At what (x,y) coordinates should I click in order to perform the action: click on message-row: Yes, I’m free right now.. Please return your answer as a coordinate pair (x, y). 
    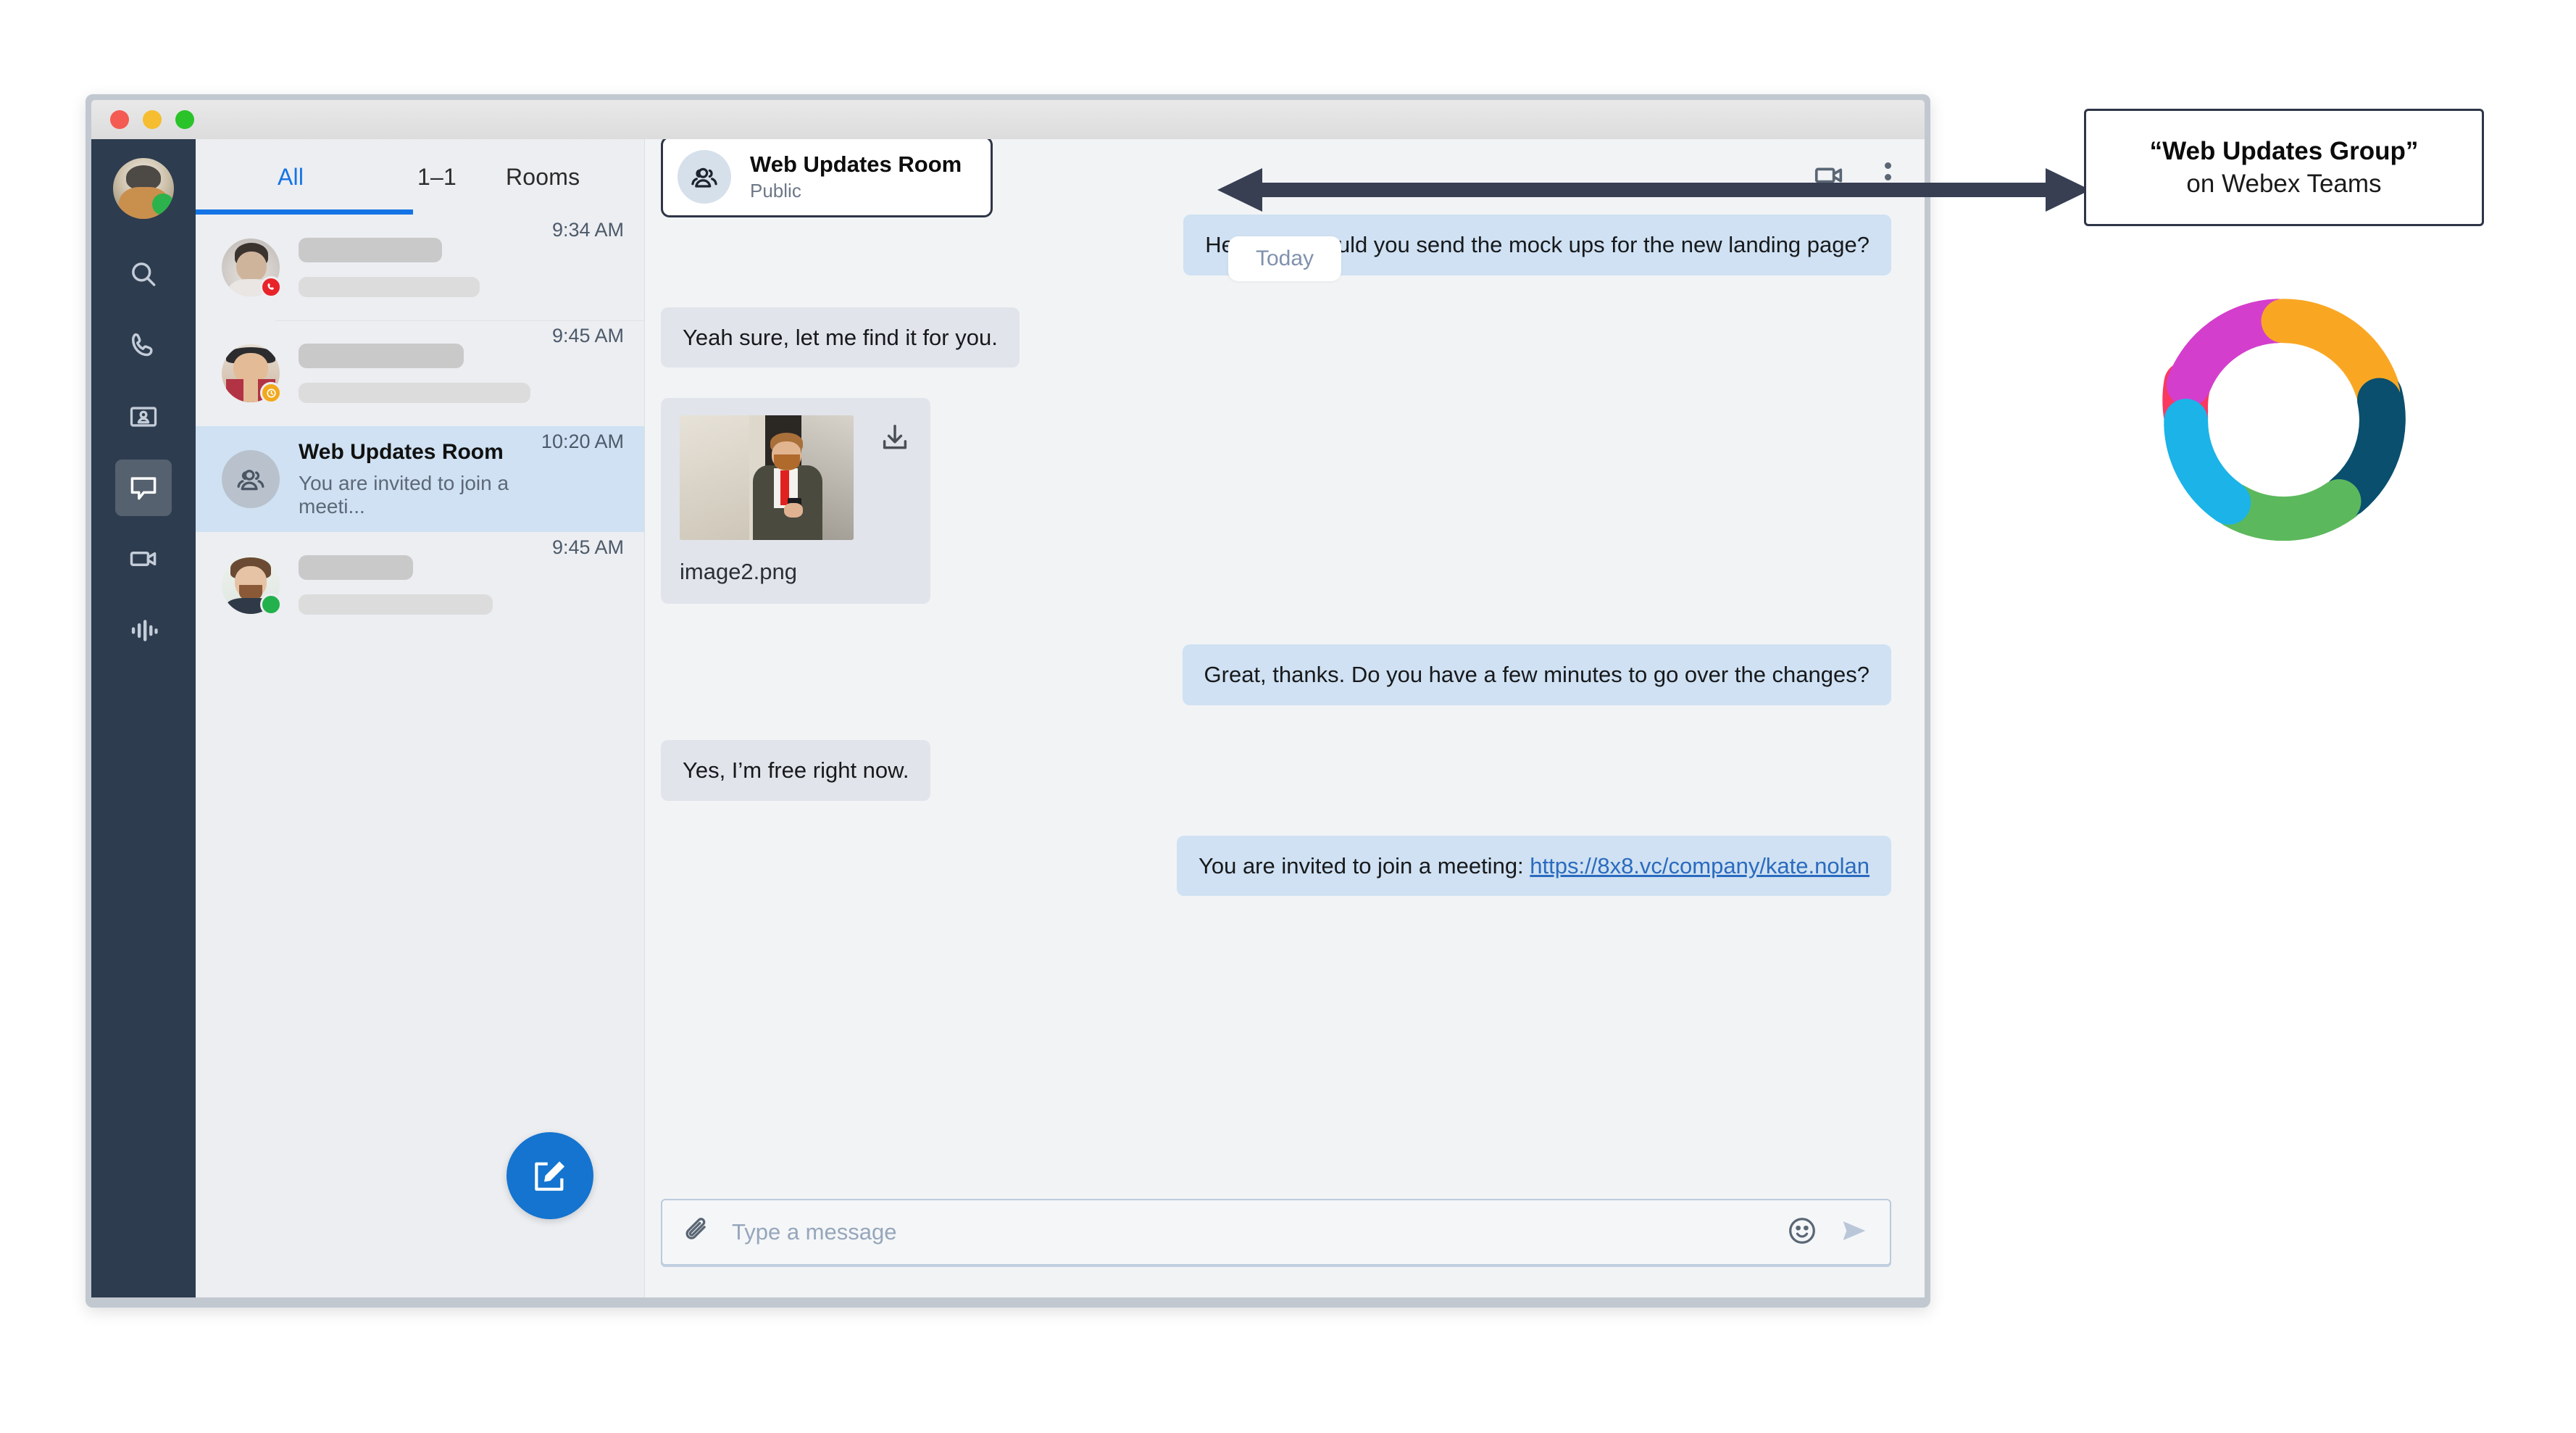
    Looking at the image, I should click on (1276, 770).